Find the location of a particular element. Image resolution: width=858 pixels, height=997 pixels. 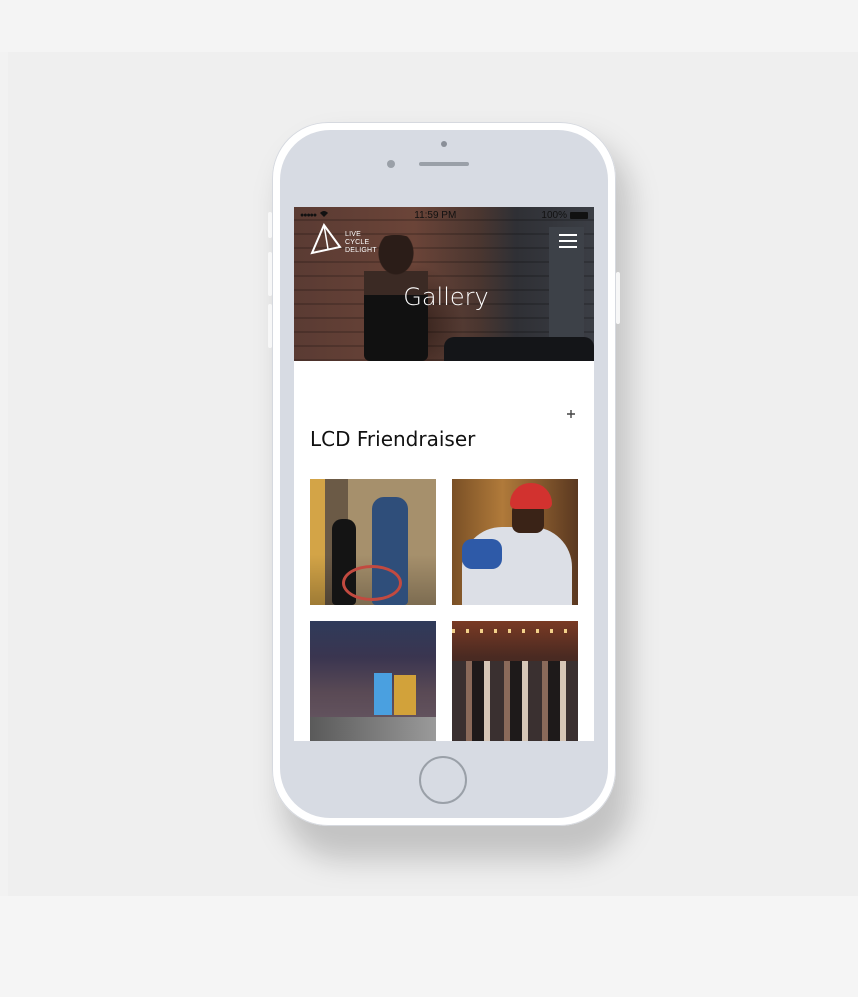

front-camera is located at coordinates (391, 164).